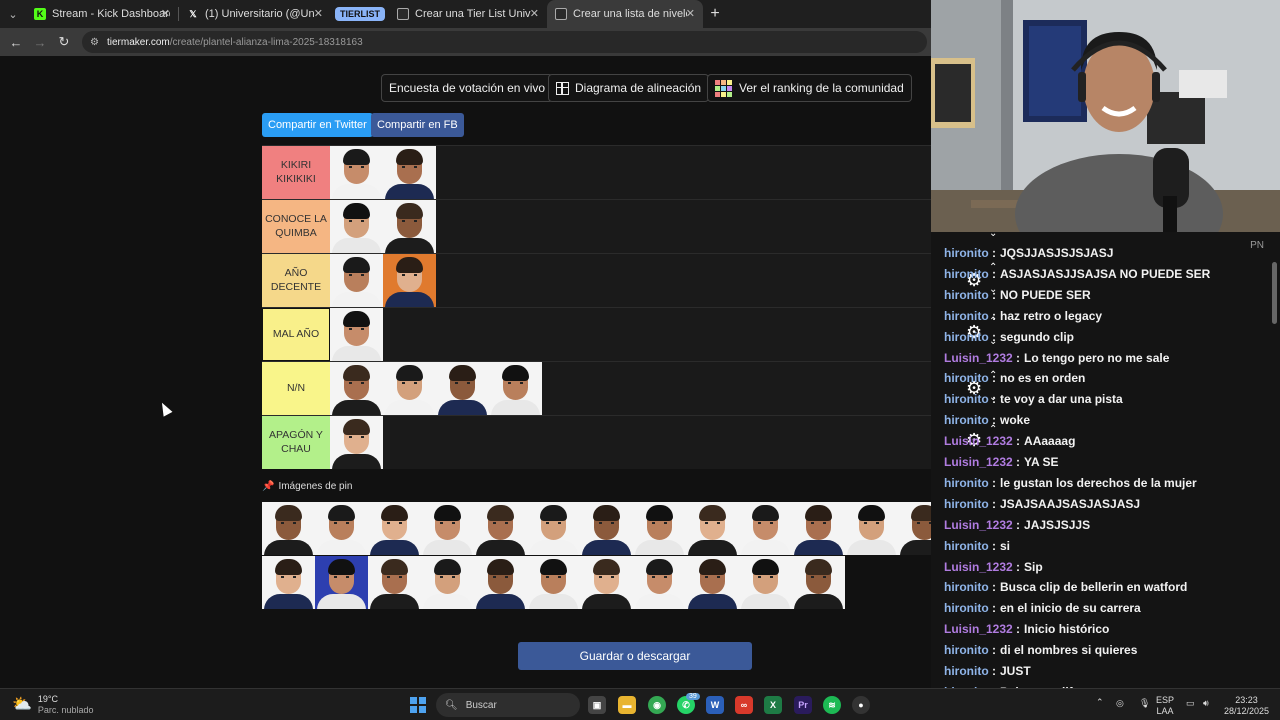  What do you see at coordinates (296, 226) in the screenshot?
I see `tier-label: CONOCE LA QUIMBA` at bounding box center [296, 226].